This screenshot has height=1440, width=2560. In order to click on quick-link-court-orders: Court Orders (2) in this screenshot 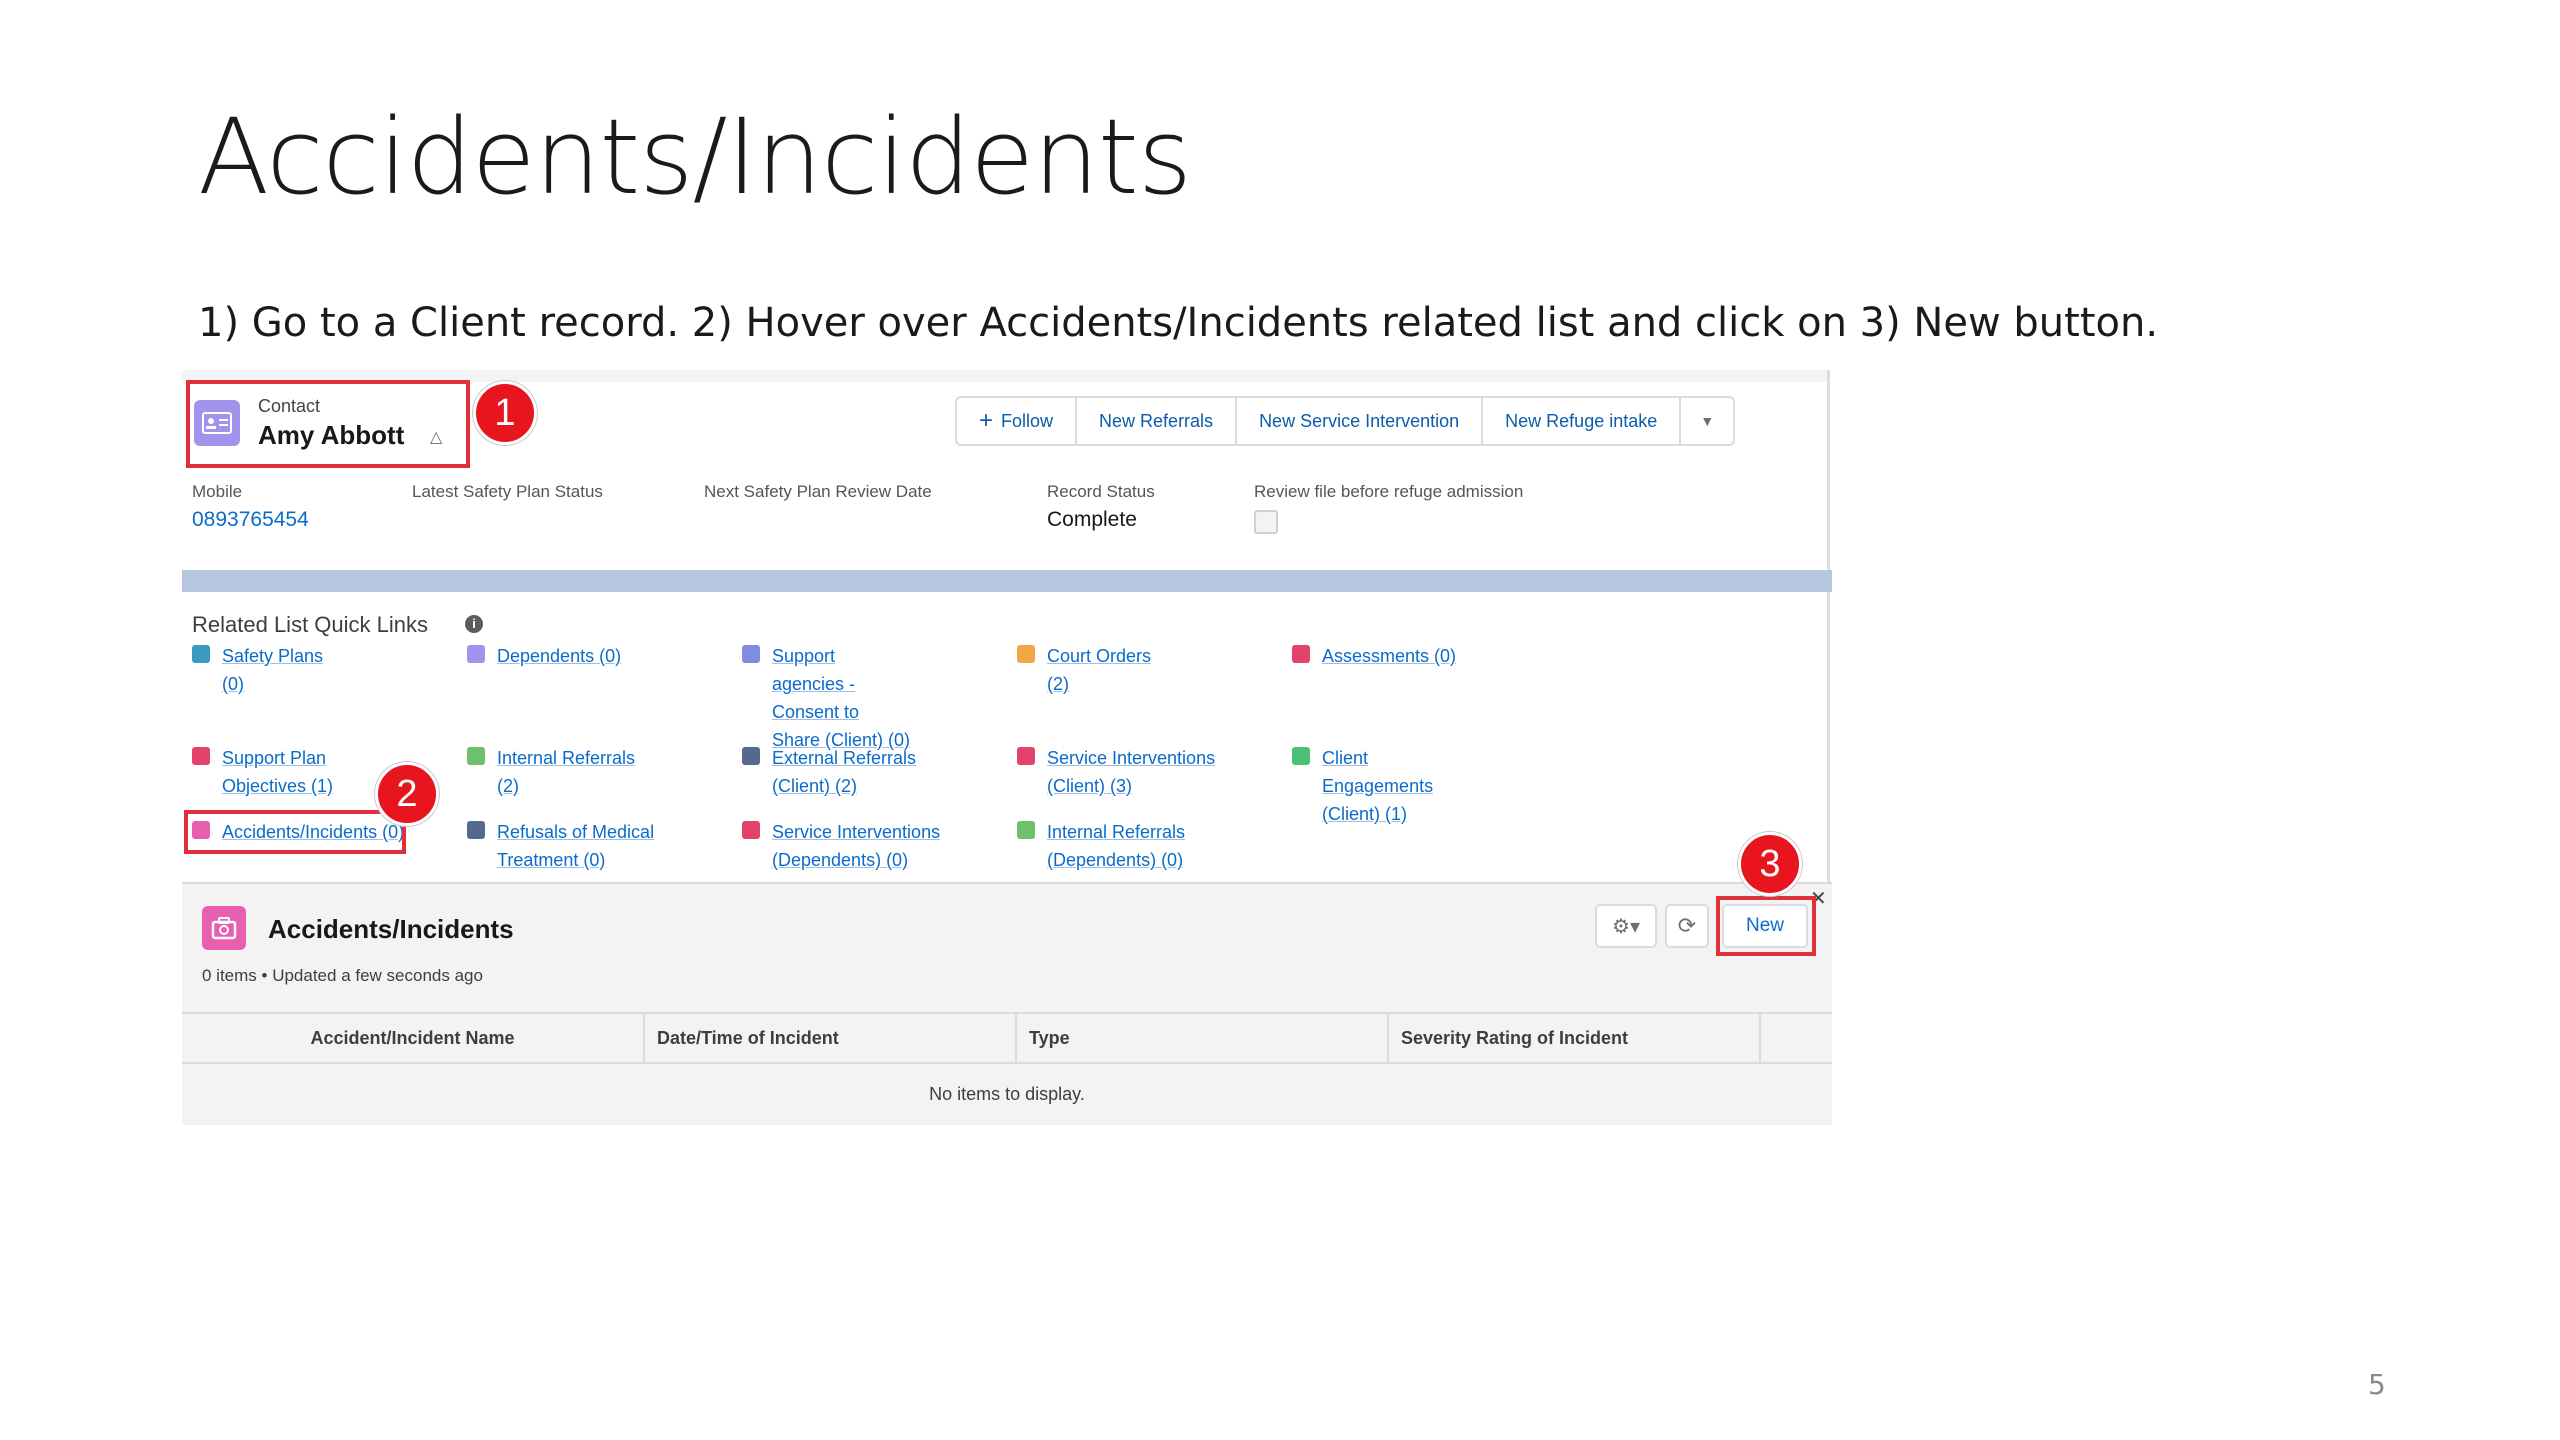, I will do `click(1092, 670)`.